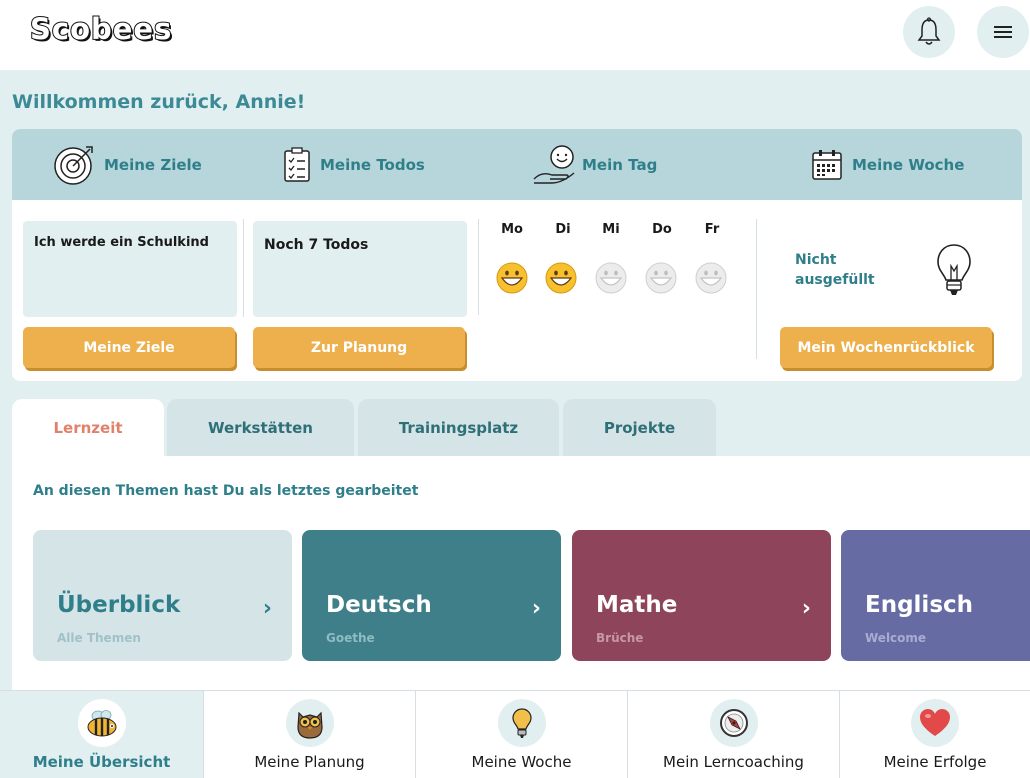 The height and width of the screenshot is (778, 1030). What do you see at coordinates (99, 638) in the screenshot?
I see `card-subtitle: Alle Themen` at bounding box center [99, 638].